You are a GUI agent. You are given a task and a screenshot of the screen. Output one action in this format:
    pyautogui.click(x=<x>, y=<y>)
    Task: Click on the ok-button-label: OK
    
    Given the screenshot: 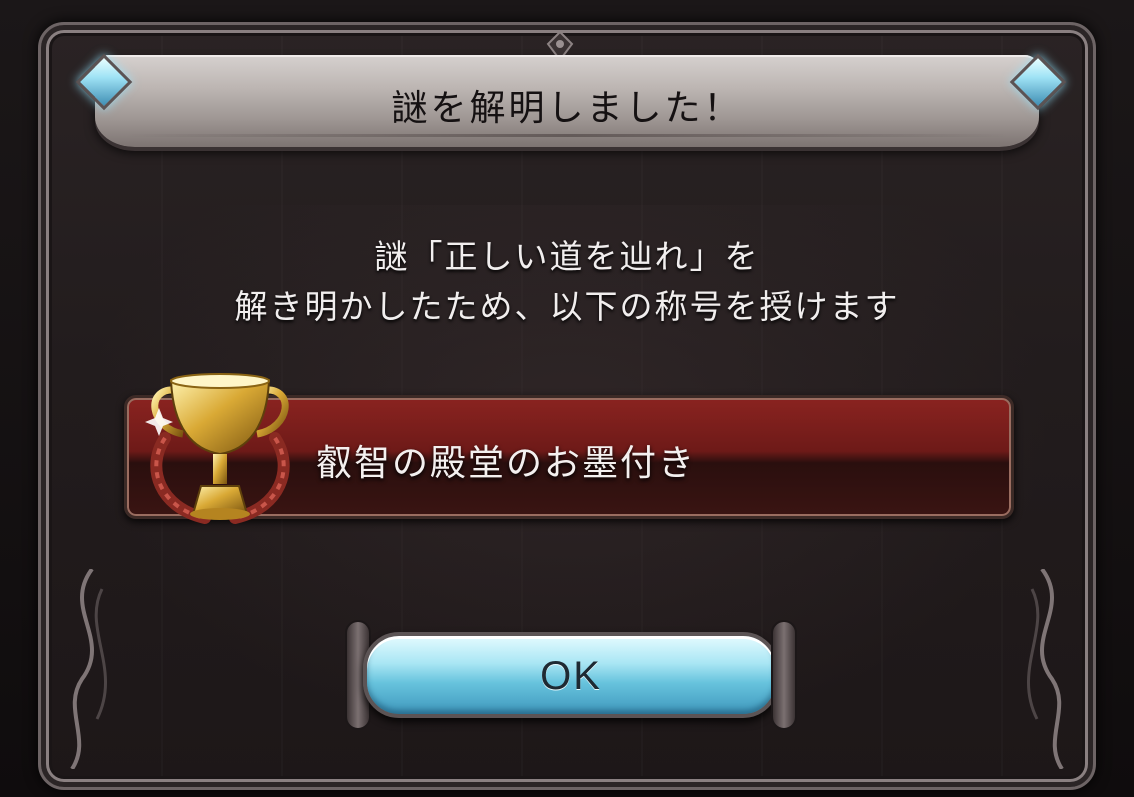 What is the action you would take?
    pyautogui.click(x=571, y=676)
    